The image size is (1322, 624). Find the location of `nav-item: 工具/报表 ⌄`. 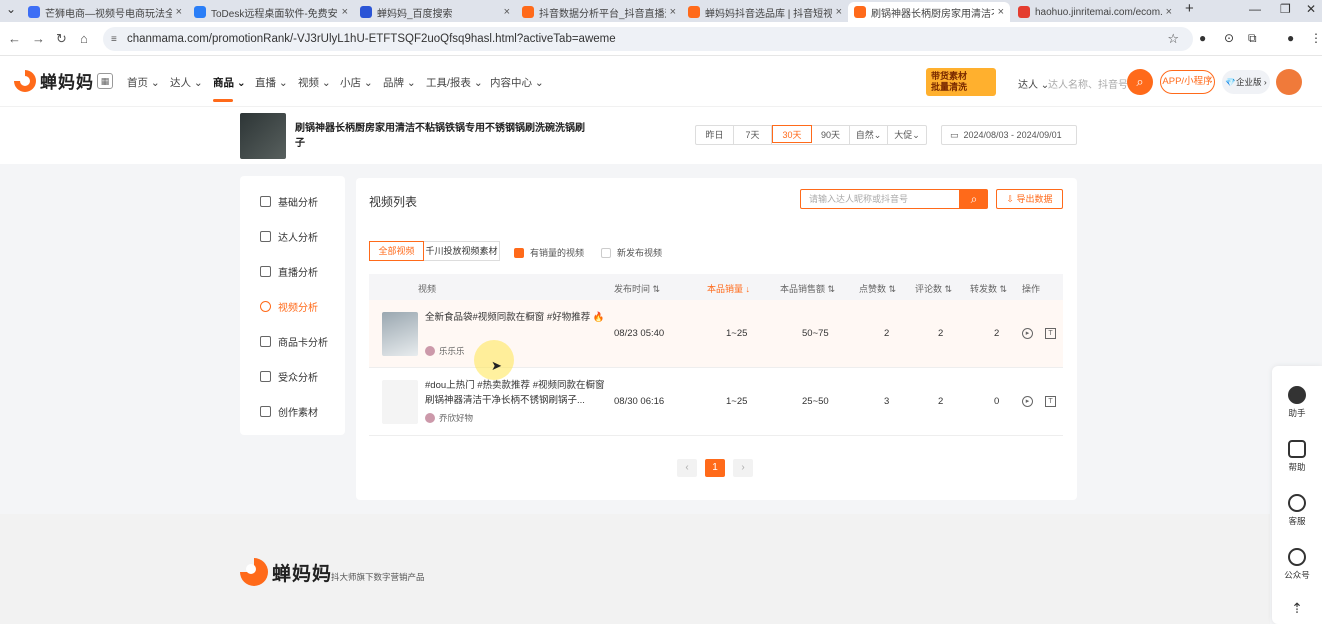

nav-item: 工具/报表 ⌄ is located at coordinates (454, 82).